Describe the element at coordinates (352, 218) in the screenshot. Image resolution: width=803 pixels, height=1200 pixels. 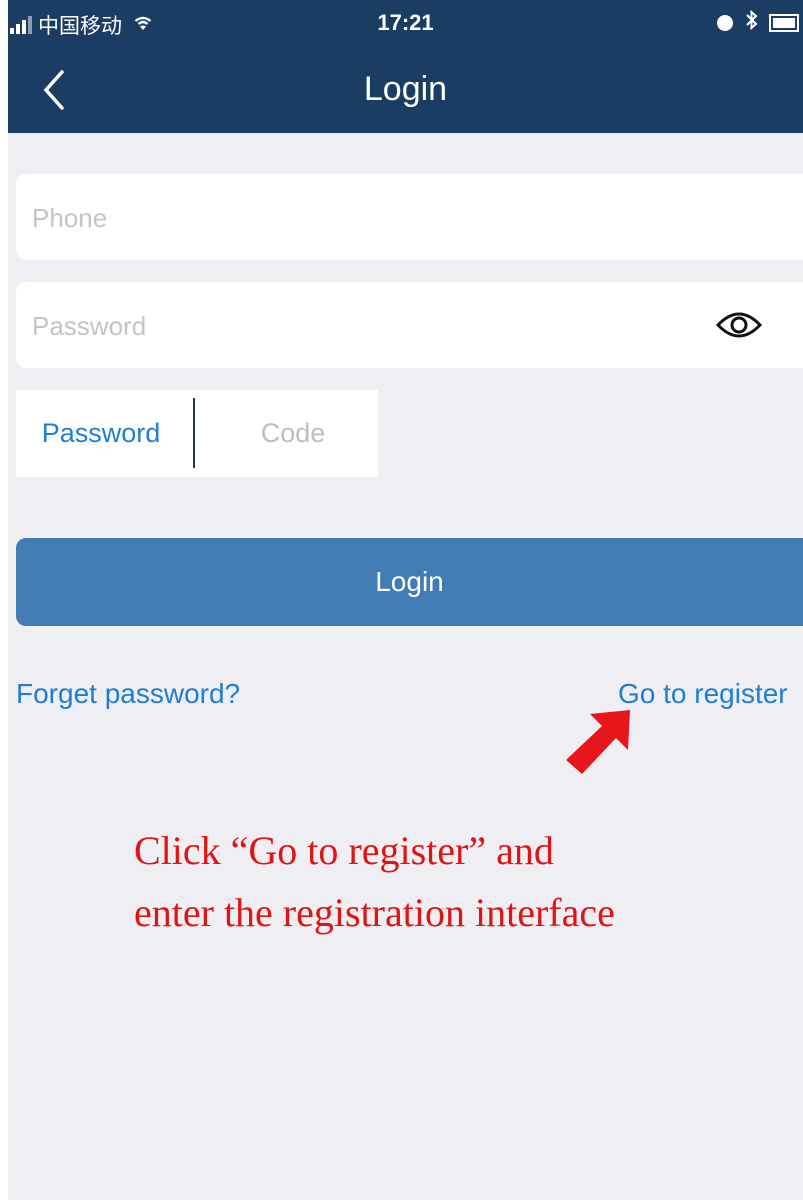
I see `phone-input` at that location.